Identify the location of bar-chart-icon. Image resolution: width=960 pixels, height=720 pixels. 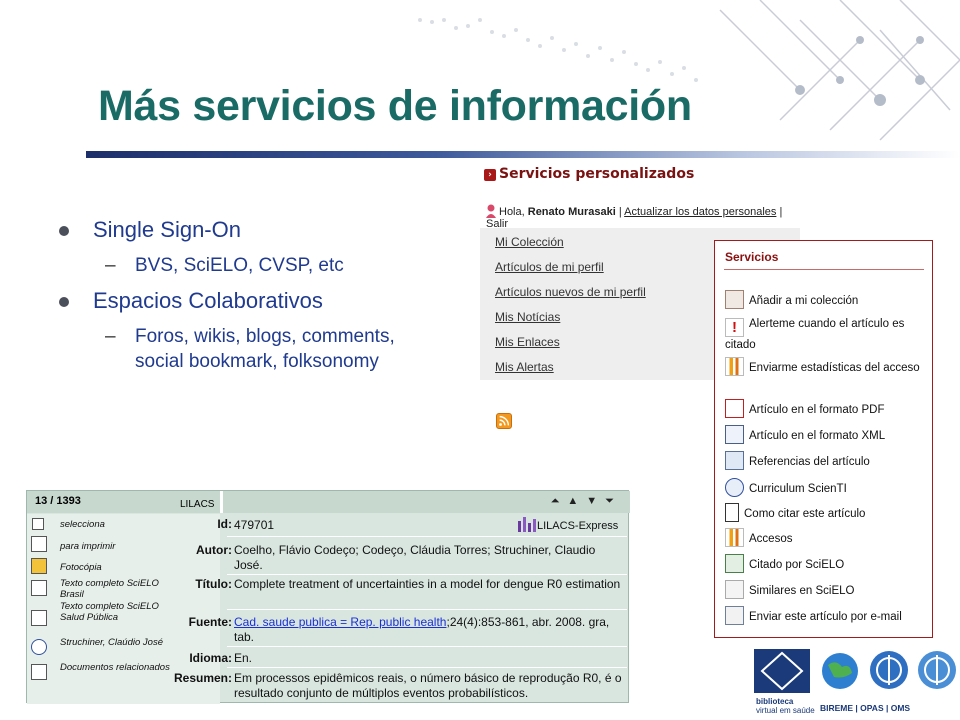
(734, 366).